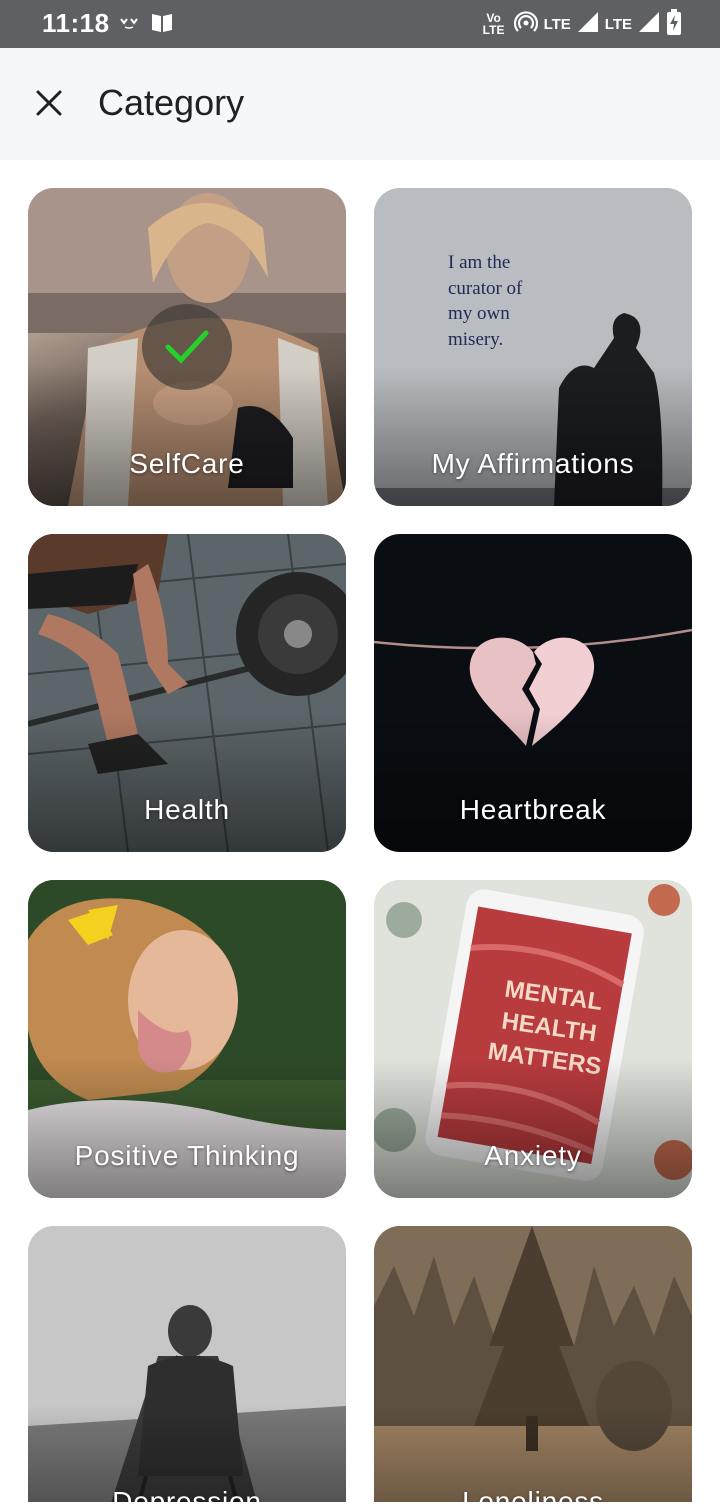 The image size is (720, 1509). I want to click on lte-label-2: LTE, so click(618, 24).